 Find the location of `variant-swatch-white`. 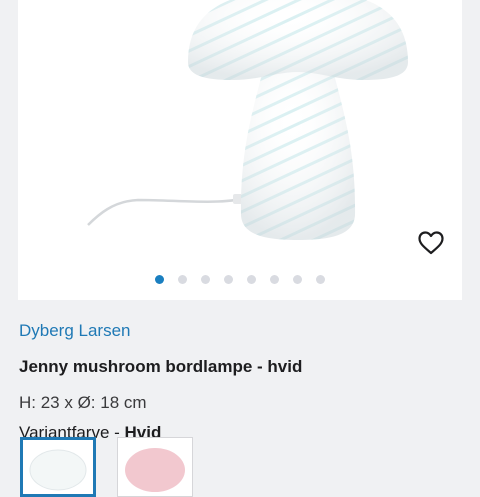

variant-swatch-white is located at coordinates (58, 467).